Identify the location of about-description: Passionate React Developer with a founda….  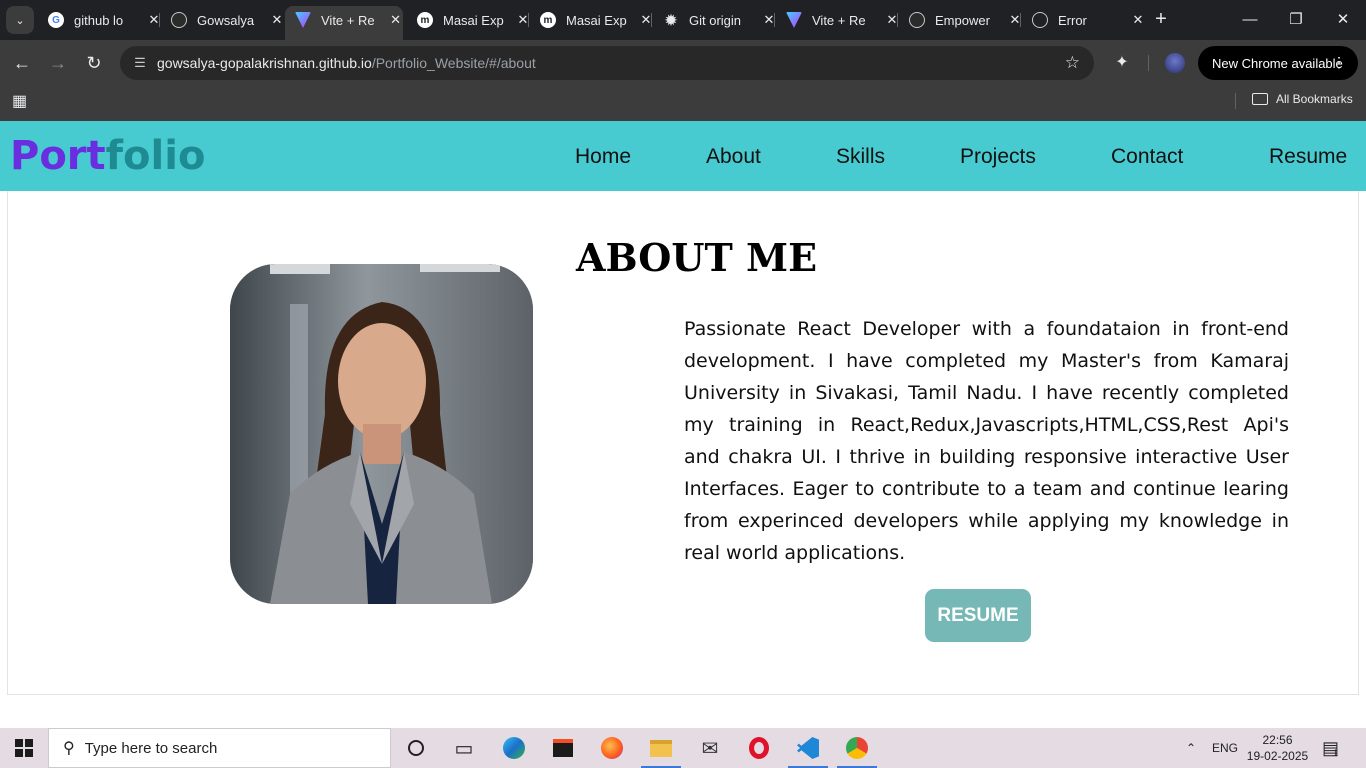
(986, 441).